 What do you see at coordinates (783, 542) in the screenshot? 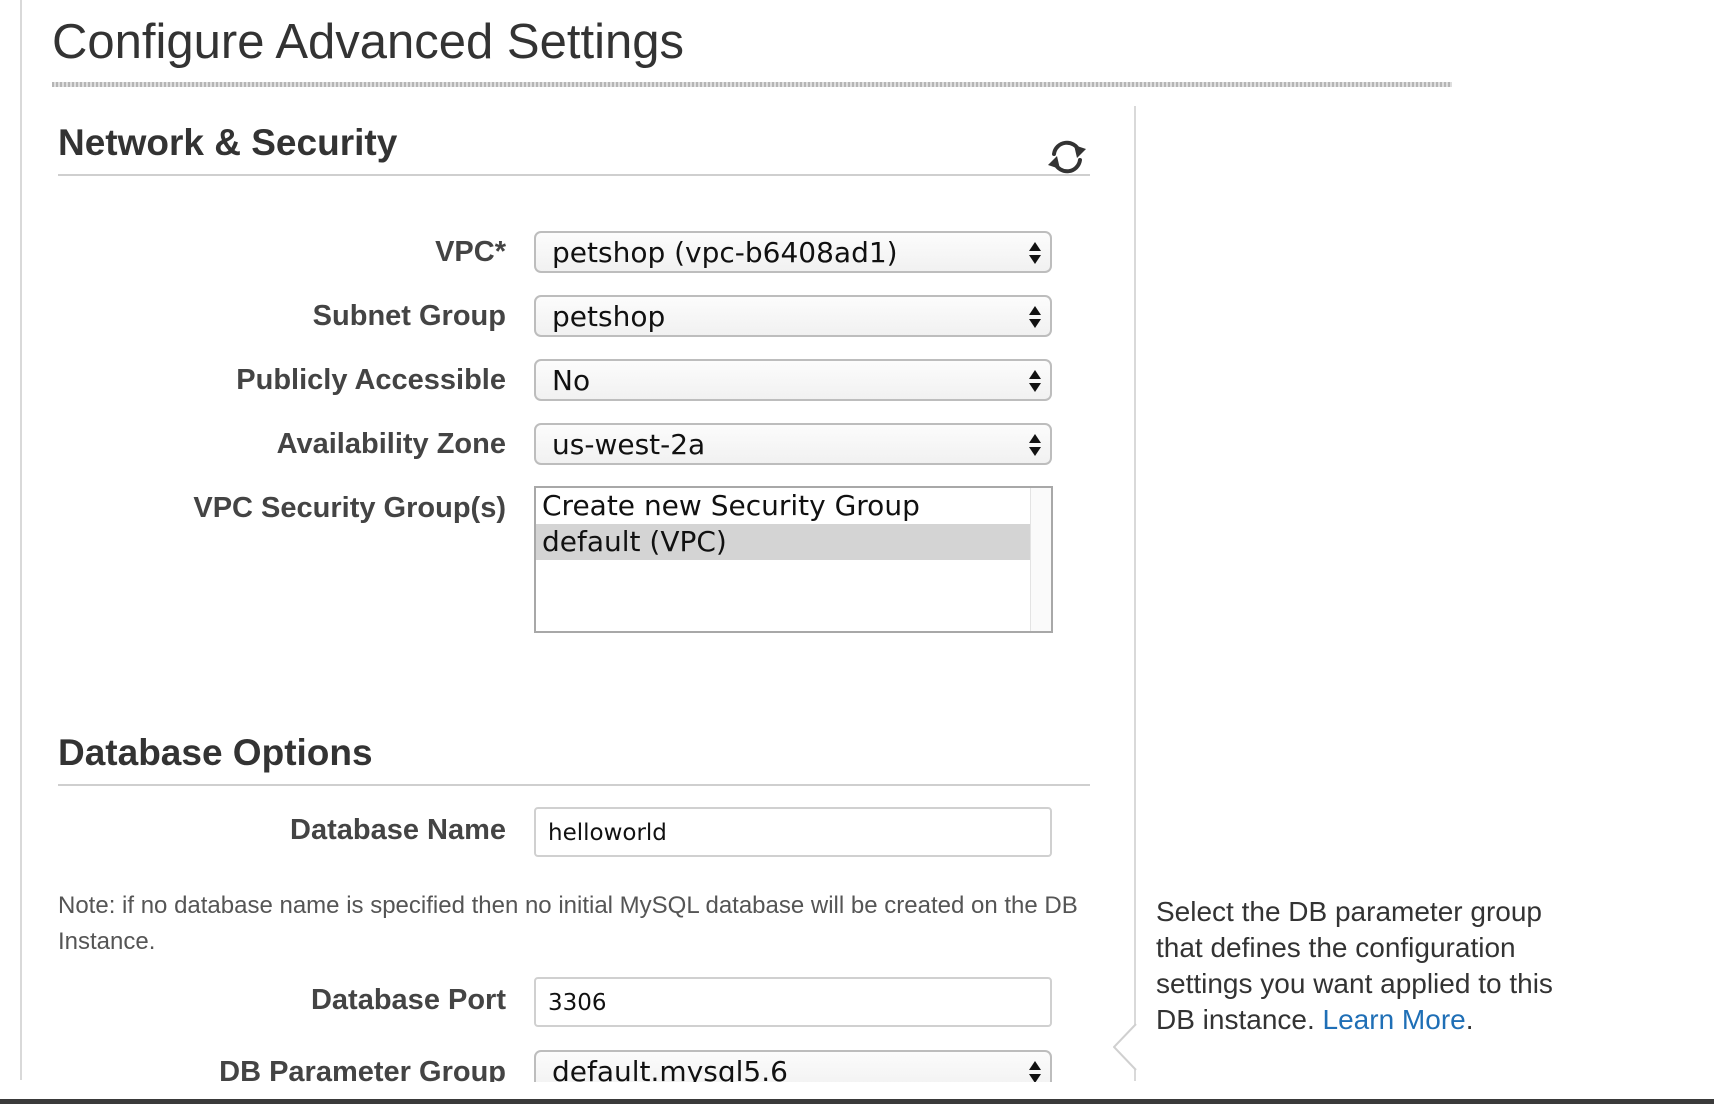
I see `security-group-option-default: default (VPC)` at bounding box center [783, 542].